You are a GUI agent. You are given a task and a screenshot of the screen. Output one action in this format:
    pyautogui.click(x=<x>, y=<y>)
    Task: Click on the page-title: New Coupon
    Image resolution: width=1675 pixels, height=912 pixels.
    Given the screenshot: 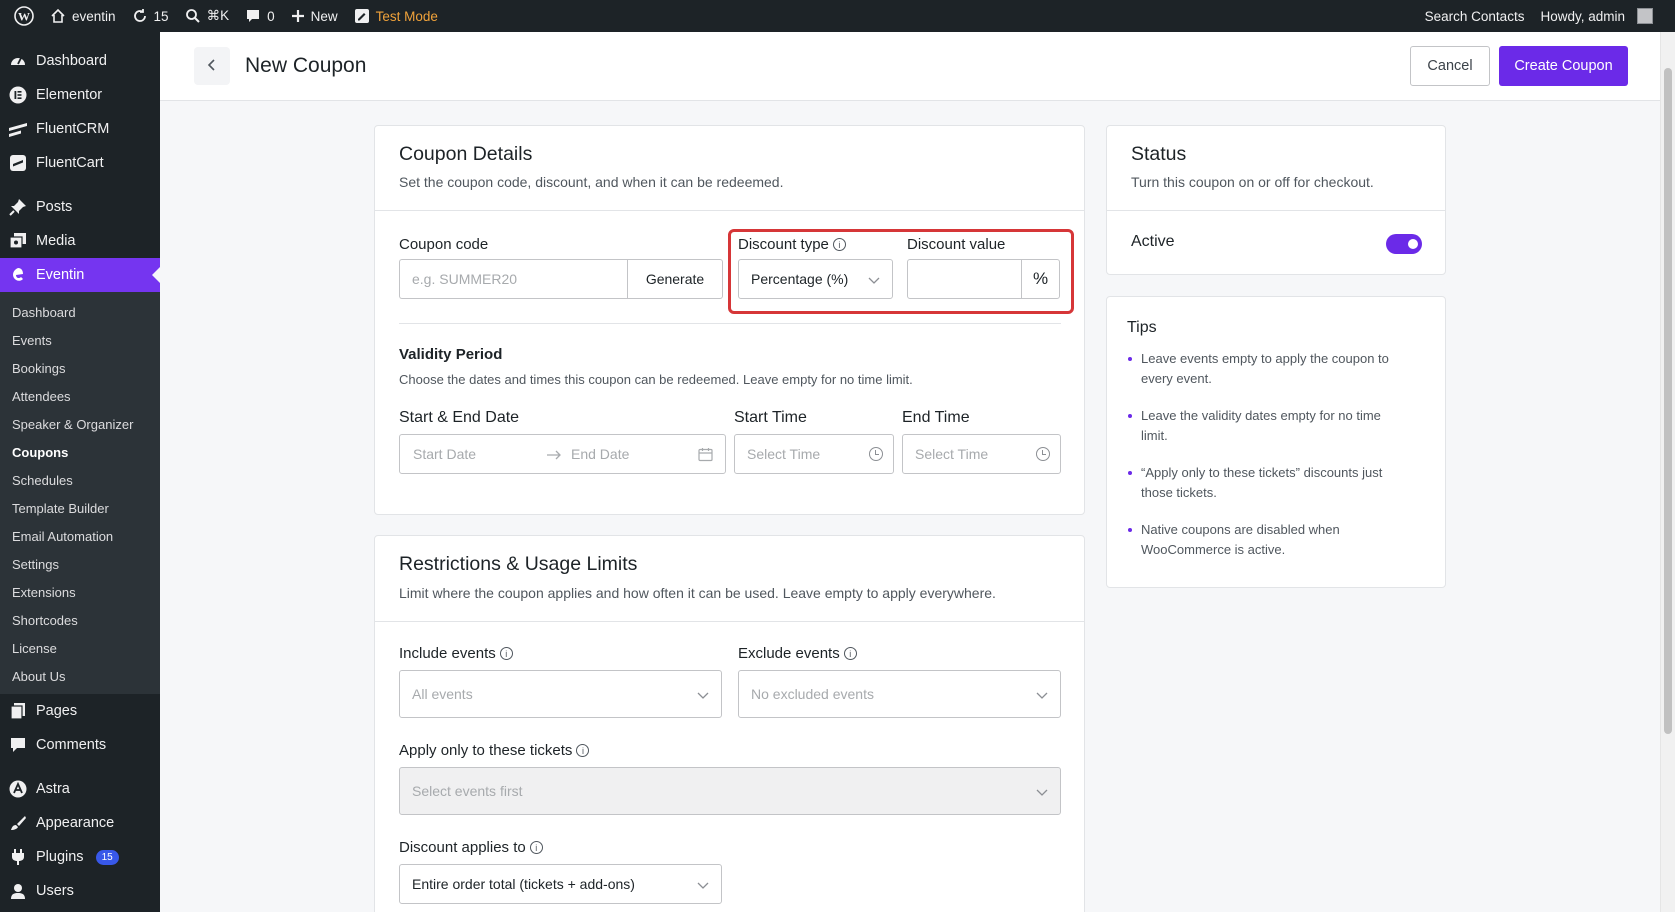 What is the action you would take?
    pyautogui.click(x=306, y=65)
    